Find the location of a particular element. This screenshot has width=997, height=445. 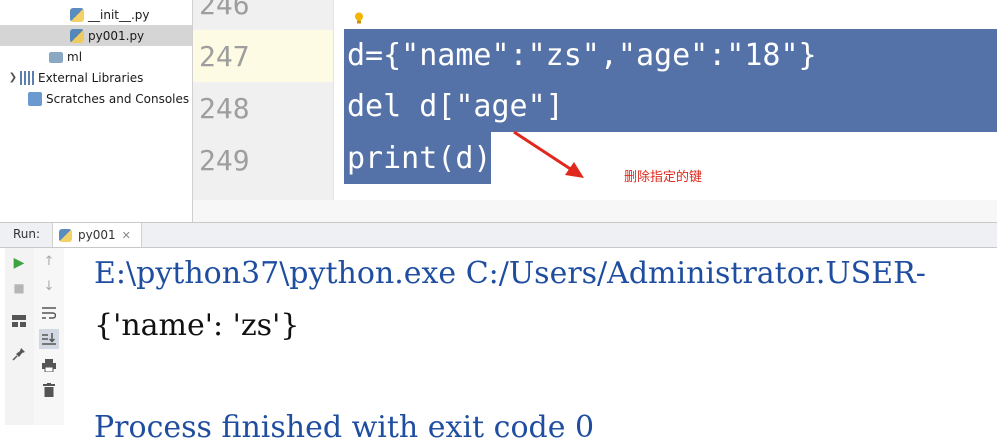

arrow-up-icon: ↑ is located at coordinates (49, 261).